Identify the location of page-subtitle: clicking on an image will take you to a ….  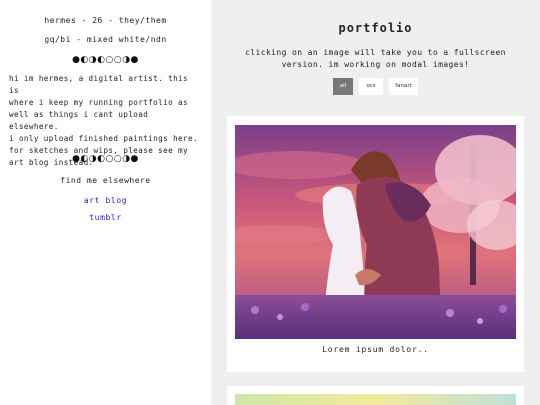
(375, 58).